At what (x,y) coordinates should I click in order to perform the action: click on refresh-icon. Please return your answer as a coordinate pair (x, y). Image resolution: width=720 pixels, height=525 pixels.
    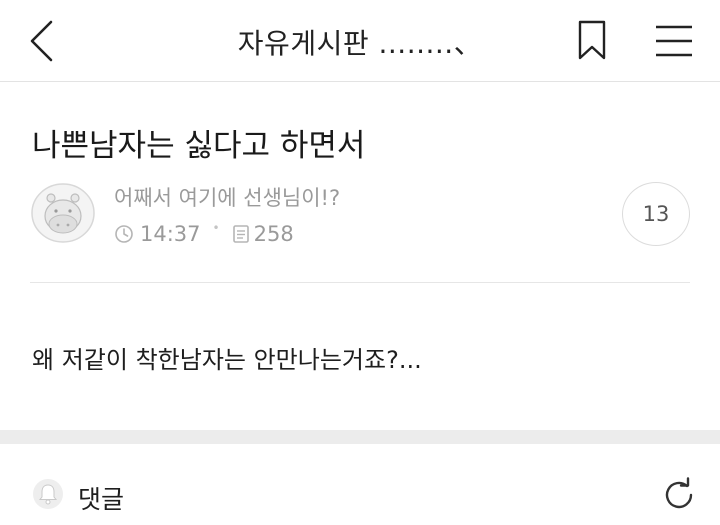
    Looking at the image, I should click on (679, 493).